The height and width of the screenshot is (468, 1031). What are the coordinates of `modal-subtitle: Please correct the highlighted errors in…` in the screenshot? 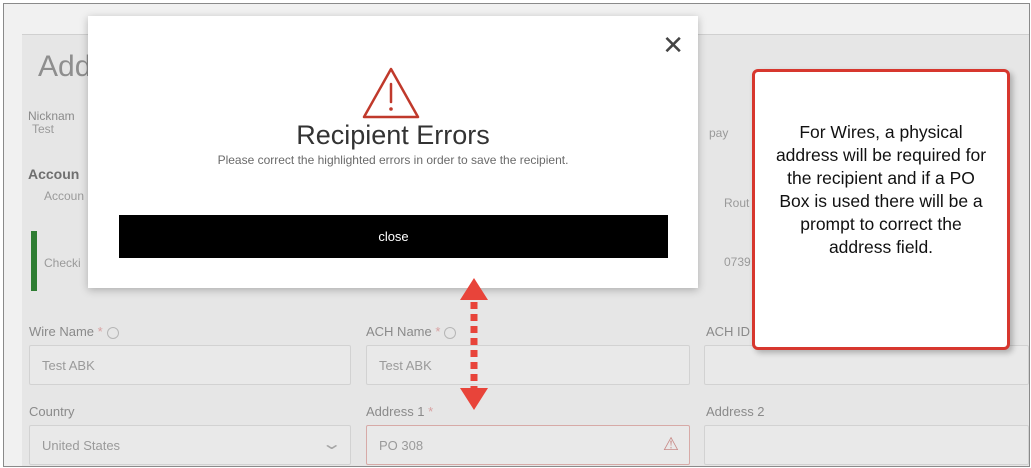 It's located at (393, 160).